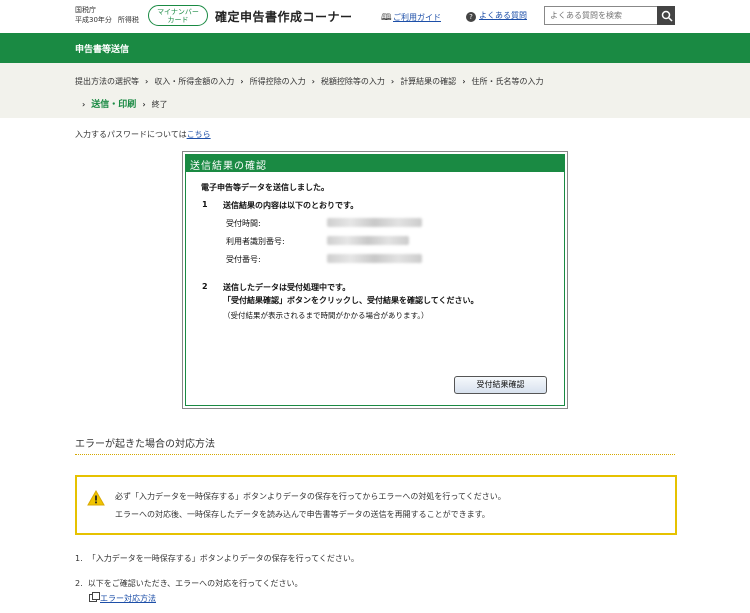 The image size is (750, 613). Describe the element at coordinates (145, 444) in the screenshot. I see `error-section-heading: エラーが起きた場合の対応方法` at that location.